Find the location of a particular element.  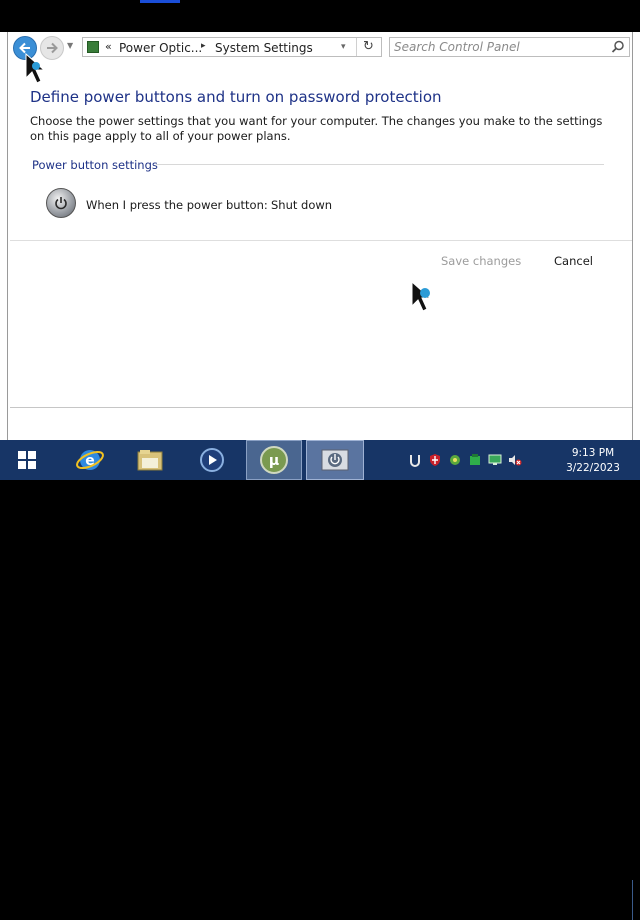

search-box is located at coordinates (509, 47).